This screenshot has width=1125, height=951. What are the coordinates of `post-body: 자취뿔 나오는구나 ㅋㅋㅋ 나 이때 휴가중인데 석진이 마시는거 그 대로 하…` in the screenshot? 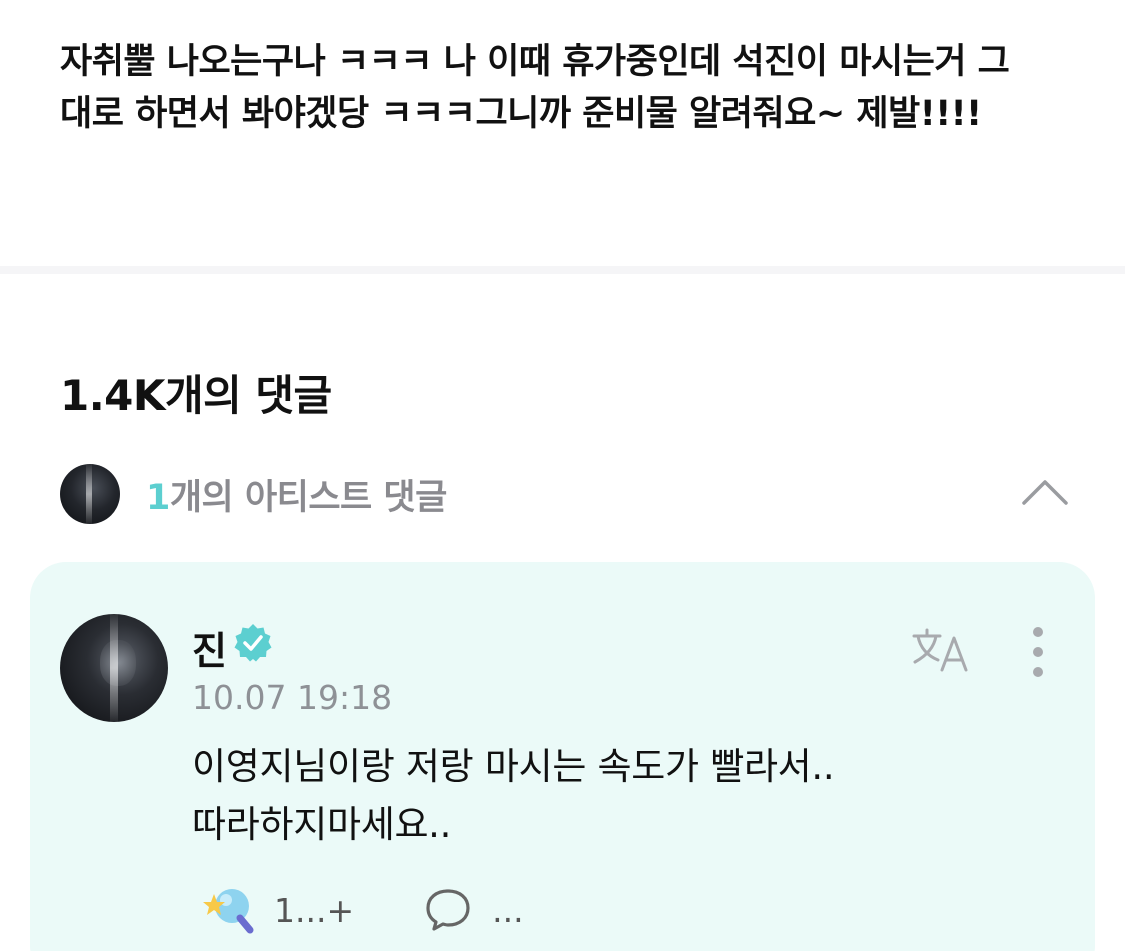 It's located at (565, 88).